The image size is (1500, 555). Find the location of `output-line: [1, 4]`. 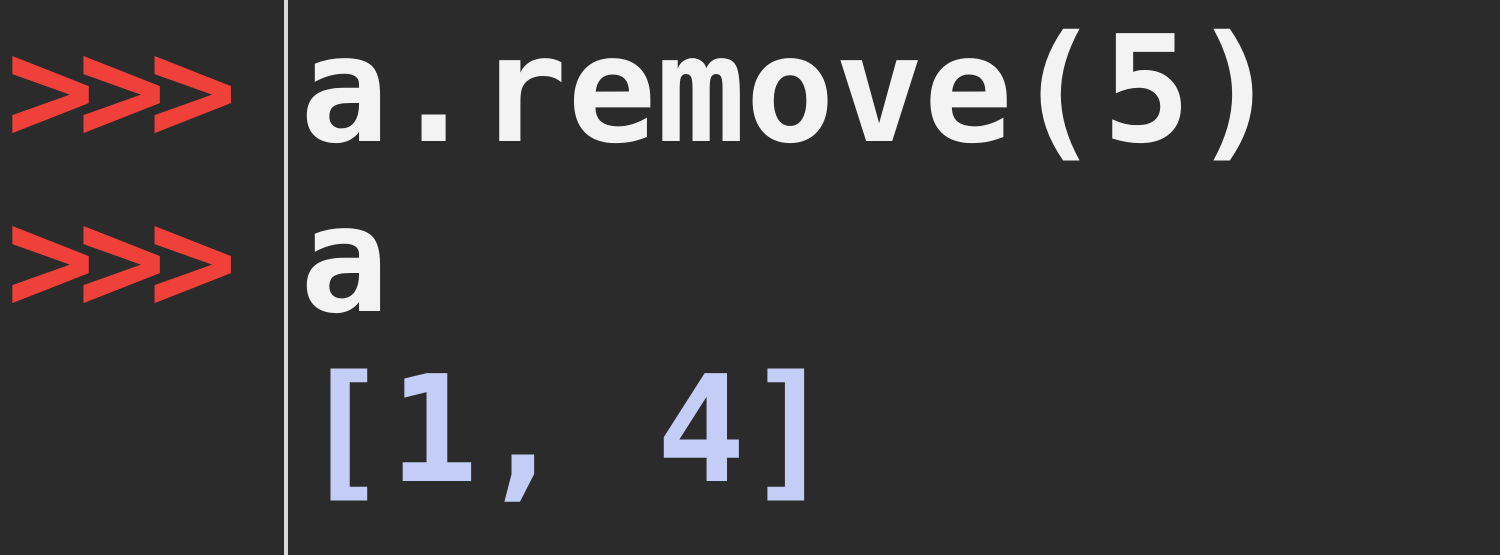

output-line: [1, 4] is located at coordinates (567, 430).